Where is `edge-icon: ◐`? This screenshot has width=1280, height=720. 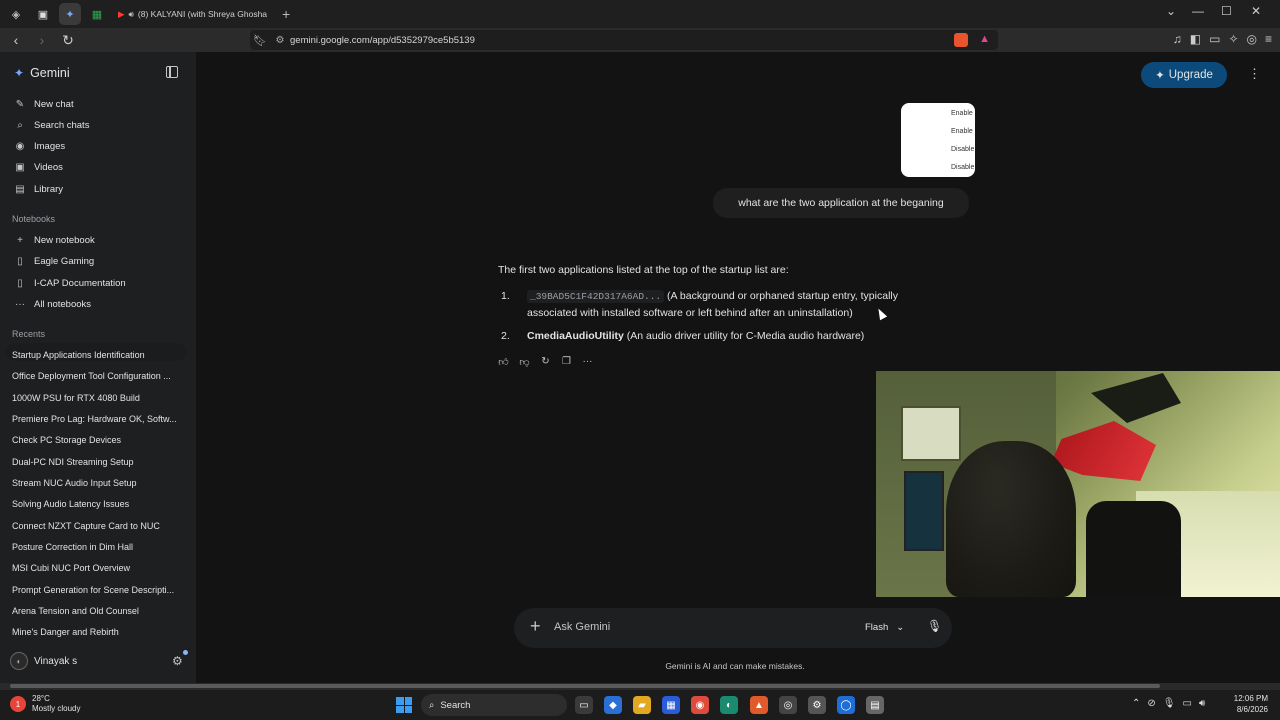
edge-icon: ◐ is located at coordinates (729, 705).